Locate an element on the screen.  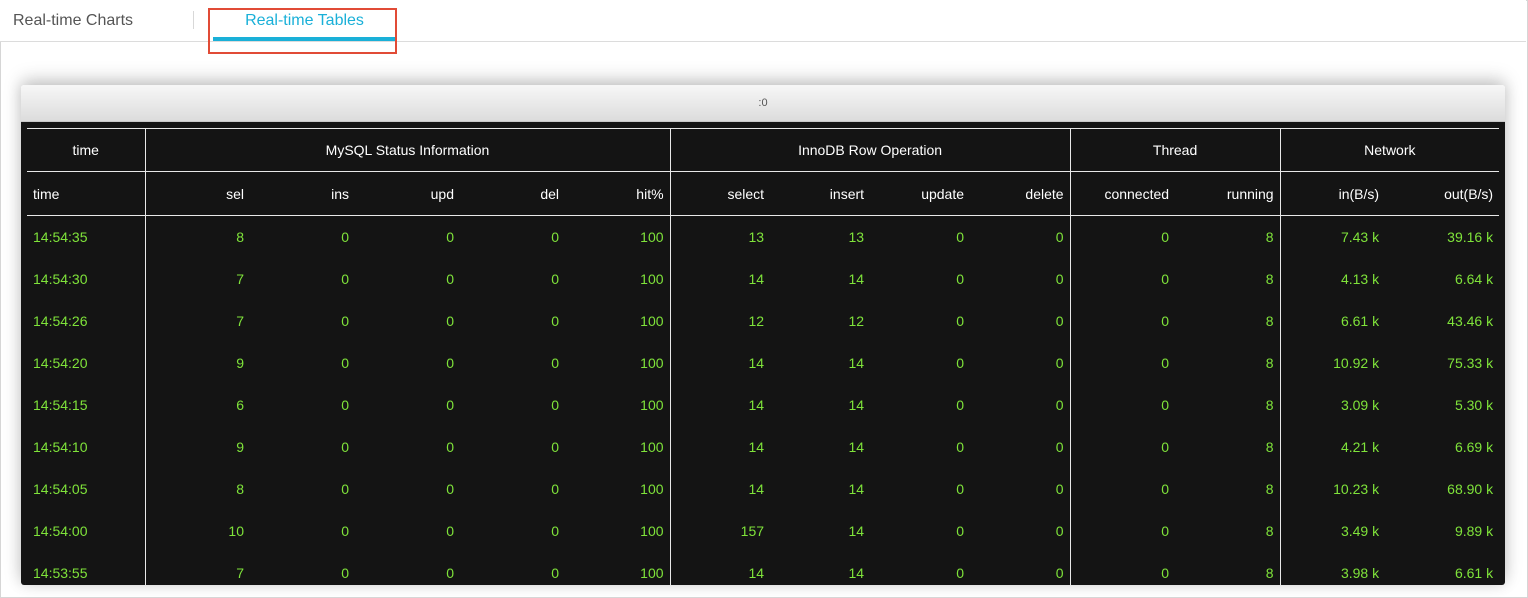
value-cell: 6.64 k is located at coordinates (1474, 279).